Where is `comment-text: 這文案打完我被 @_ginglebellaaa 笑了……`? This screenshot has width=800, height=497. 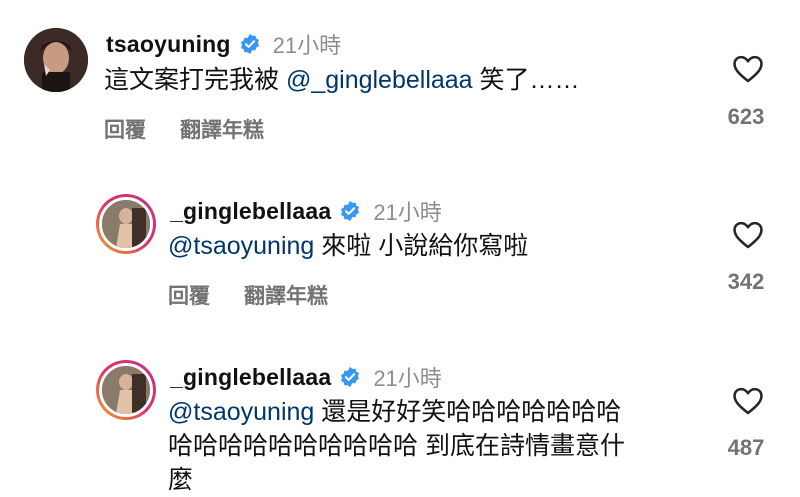
comment-text: 這文案打完我被 @_ginglebellaaa 笑了…… is located at coordinates (342, 80).